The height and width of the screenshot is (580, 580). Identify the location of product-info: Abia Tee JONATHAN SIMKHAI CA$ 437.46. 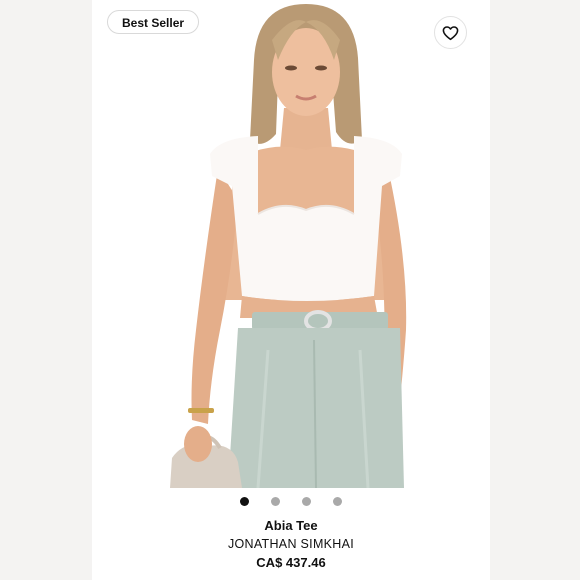
(291, 544).